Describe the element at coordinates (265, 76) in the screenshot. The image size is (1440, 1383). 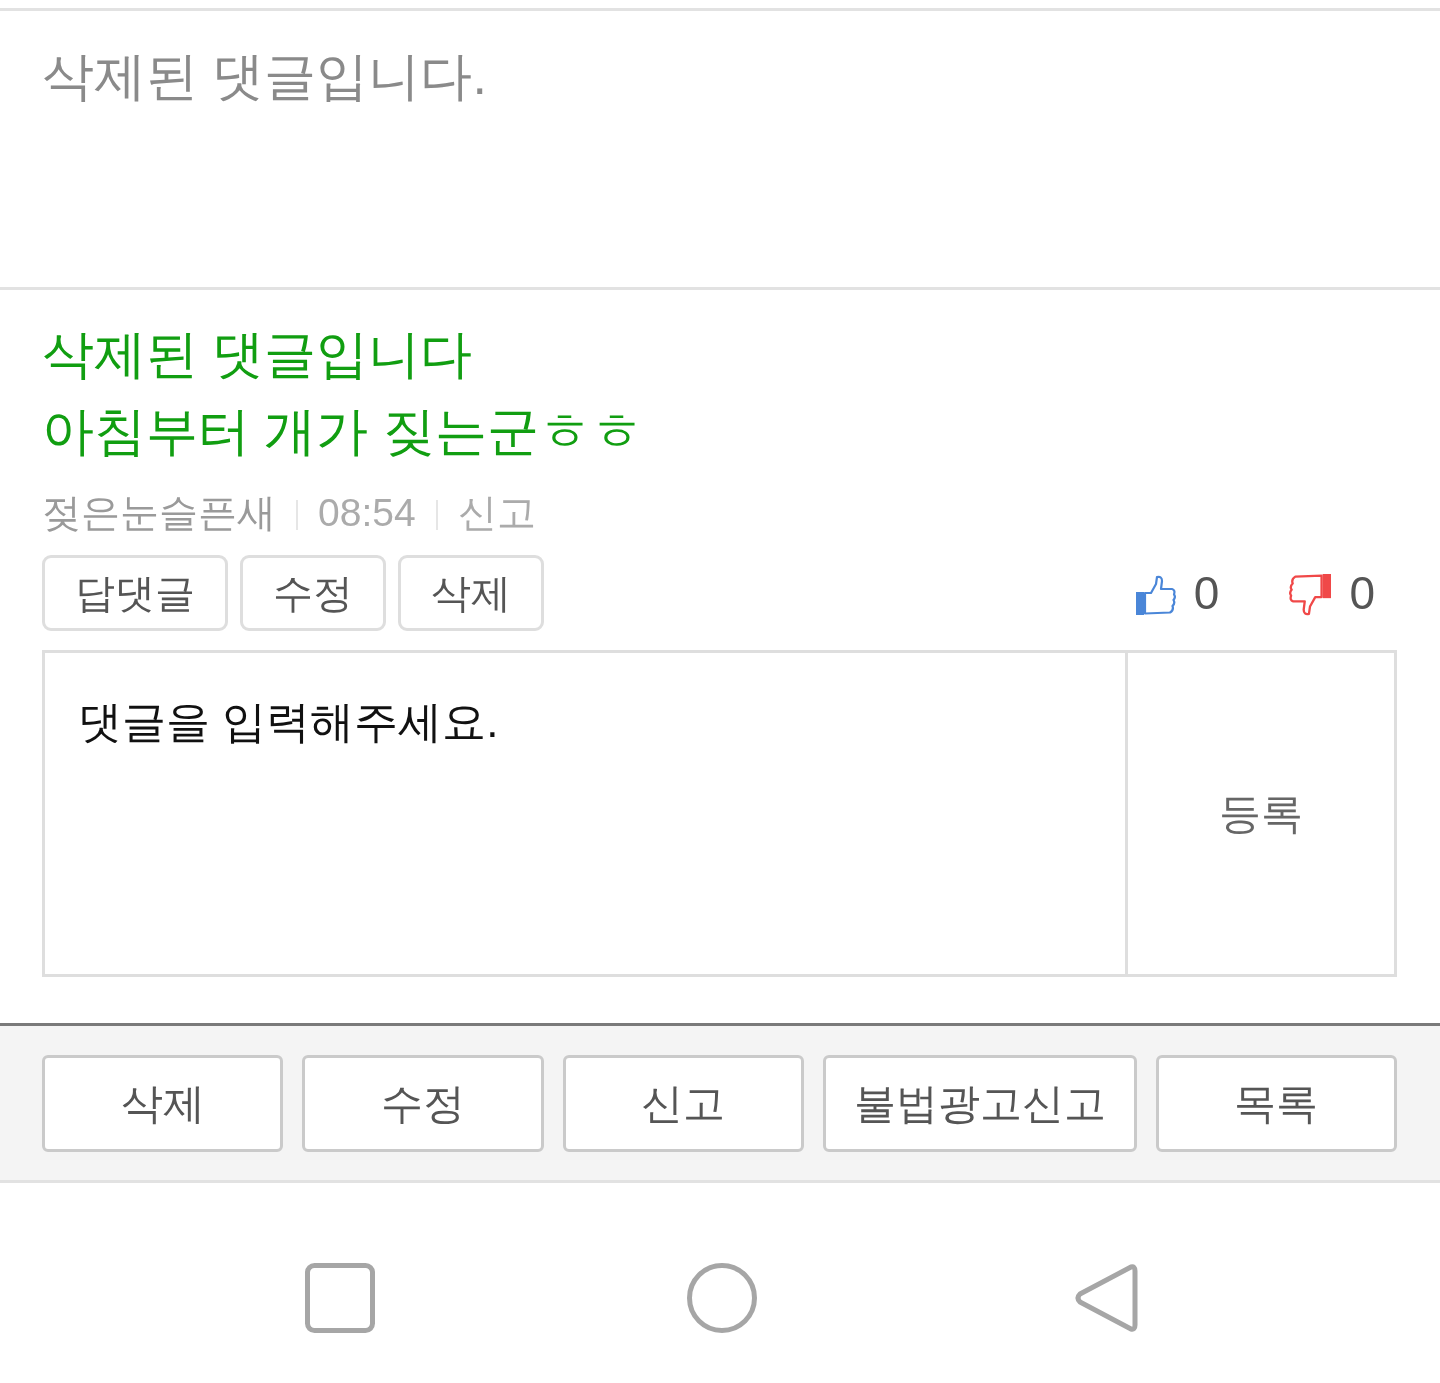
I see `deleted-comment-text: 삭제된 댓글입니다.` at that location.